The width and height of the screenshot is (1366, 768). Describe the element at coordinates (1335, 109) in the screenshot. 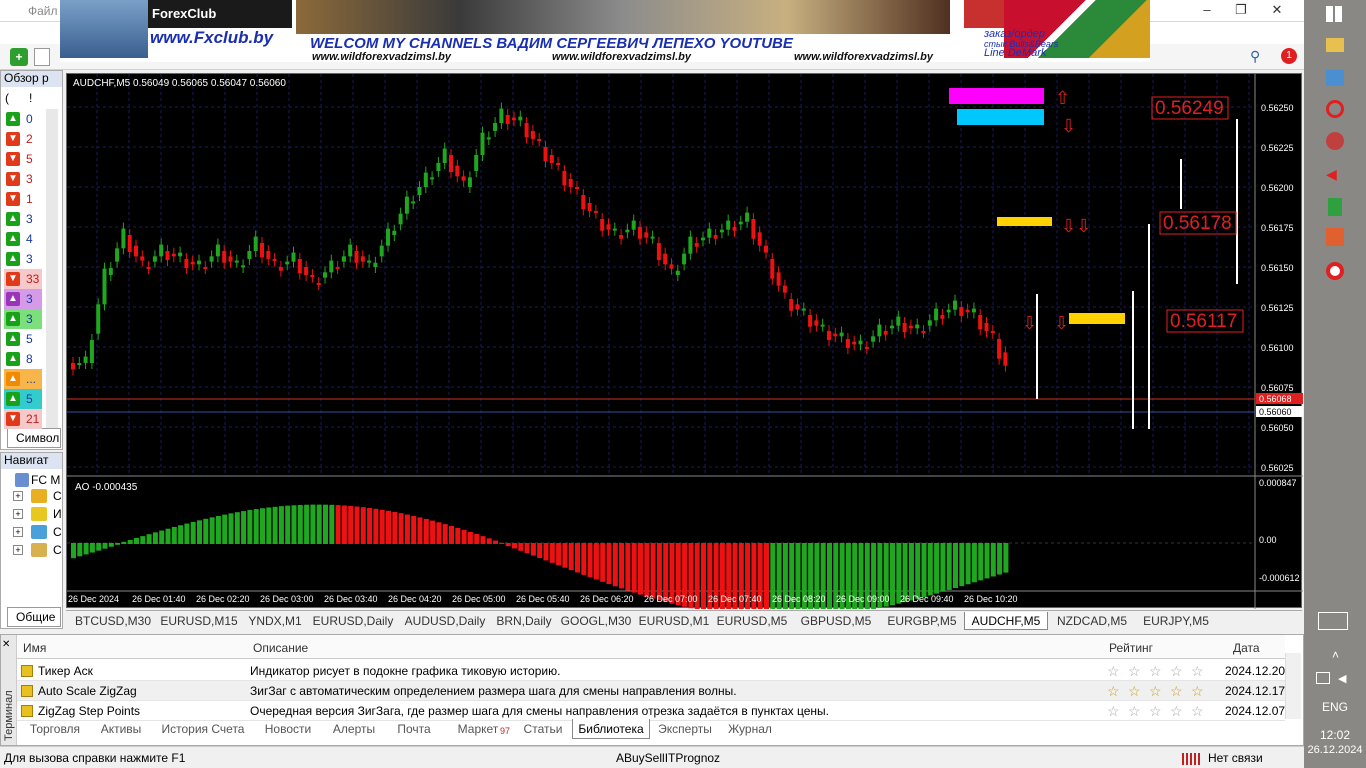

I see `opera-icon` at that location.